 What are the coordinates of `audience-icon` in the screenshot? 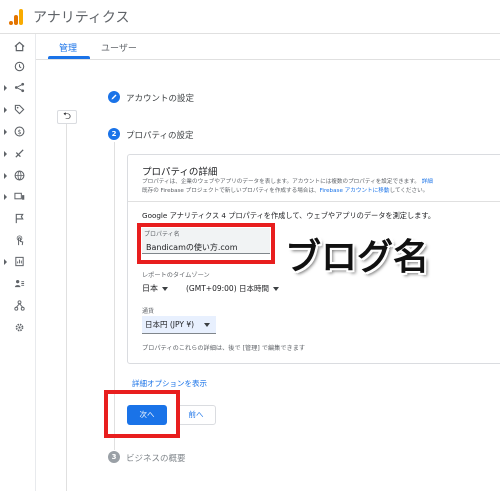 It's located at (19, 284).